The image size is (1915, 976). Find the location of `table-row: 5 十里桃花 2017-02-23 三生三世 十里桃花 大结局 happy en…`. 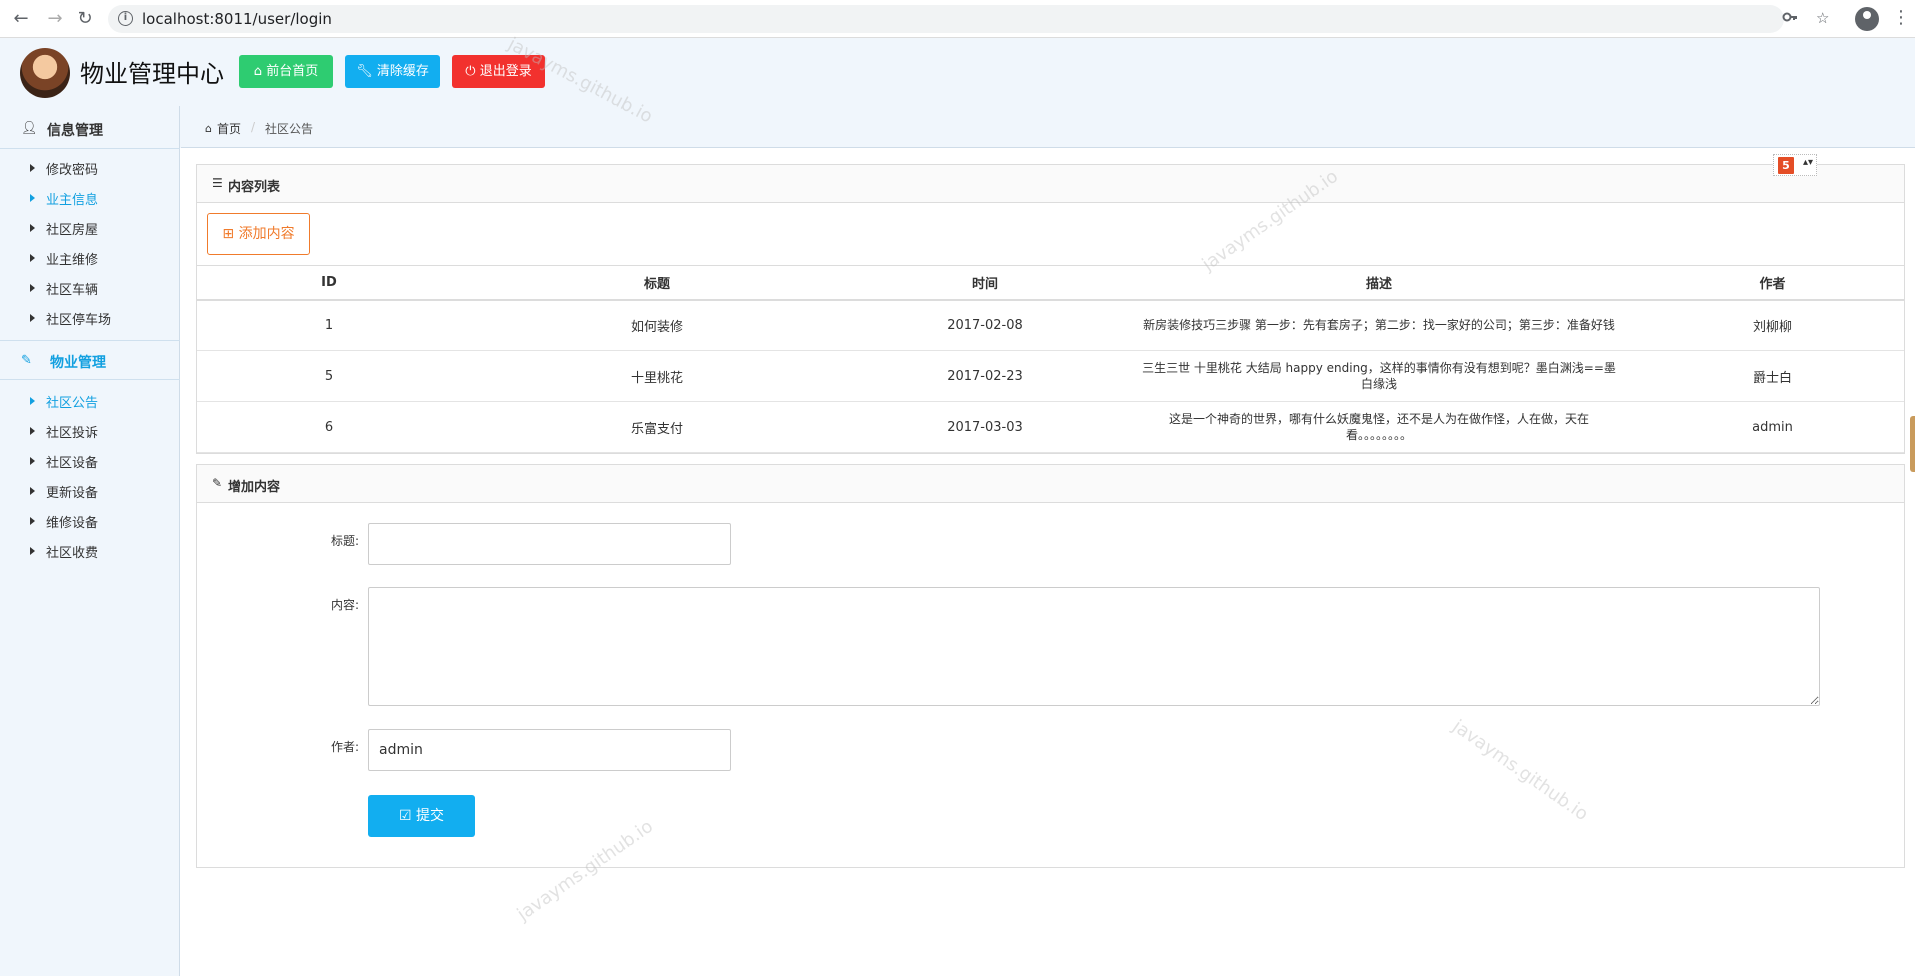

table-row: 5 十里桃花 2017-02-23 三生三世 十里桃花 大结局 happy en… is located at coordinates (1050, 376).